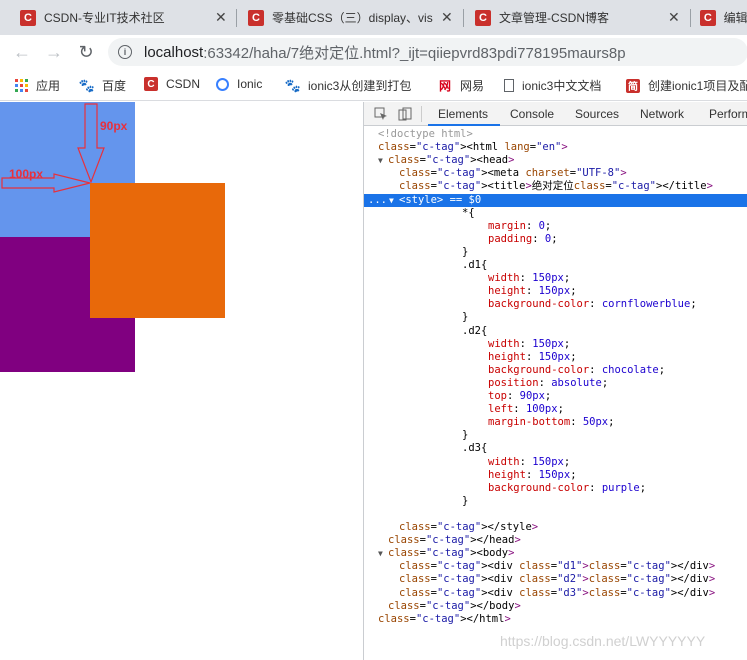 The image size is (747, 660). I want to click on csdn-icon: C, so click(151, 84).